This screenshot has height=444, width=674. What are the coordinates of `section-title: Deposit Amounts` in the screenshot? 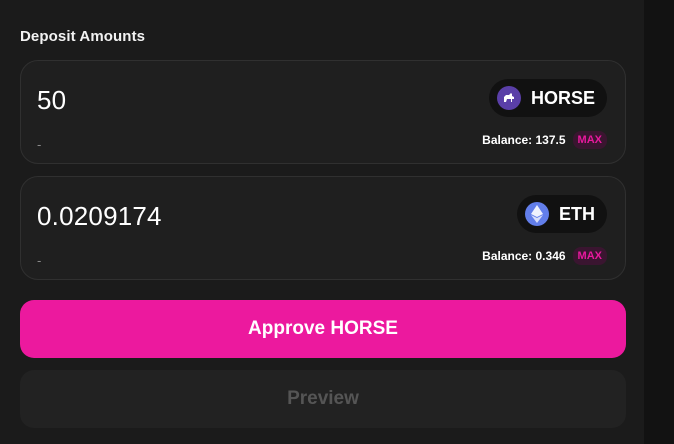 It's located at (83, 36).